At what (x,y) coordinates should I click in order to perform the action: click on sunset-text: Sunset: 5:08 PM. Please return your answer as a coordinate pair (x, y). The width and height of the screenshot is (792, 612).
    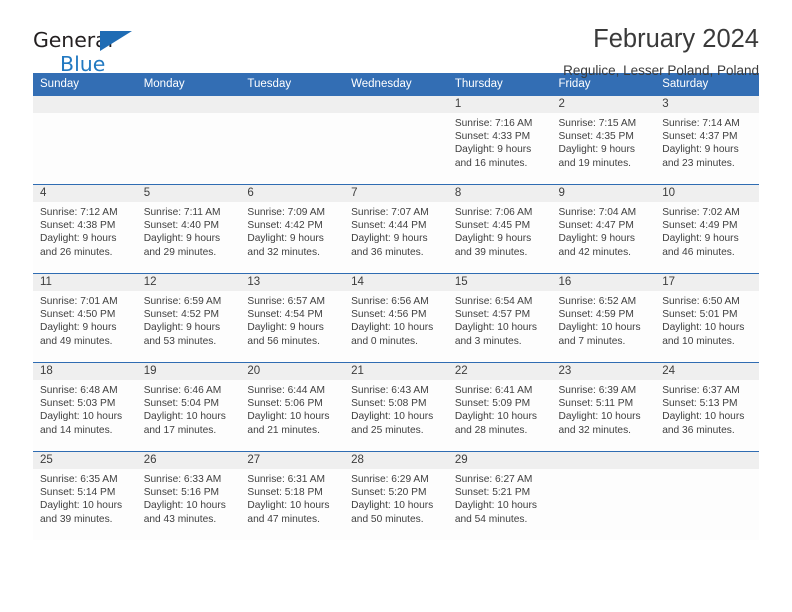
    Looking at the image, I should click on (389, 404).